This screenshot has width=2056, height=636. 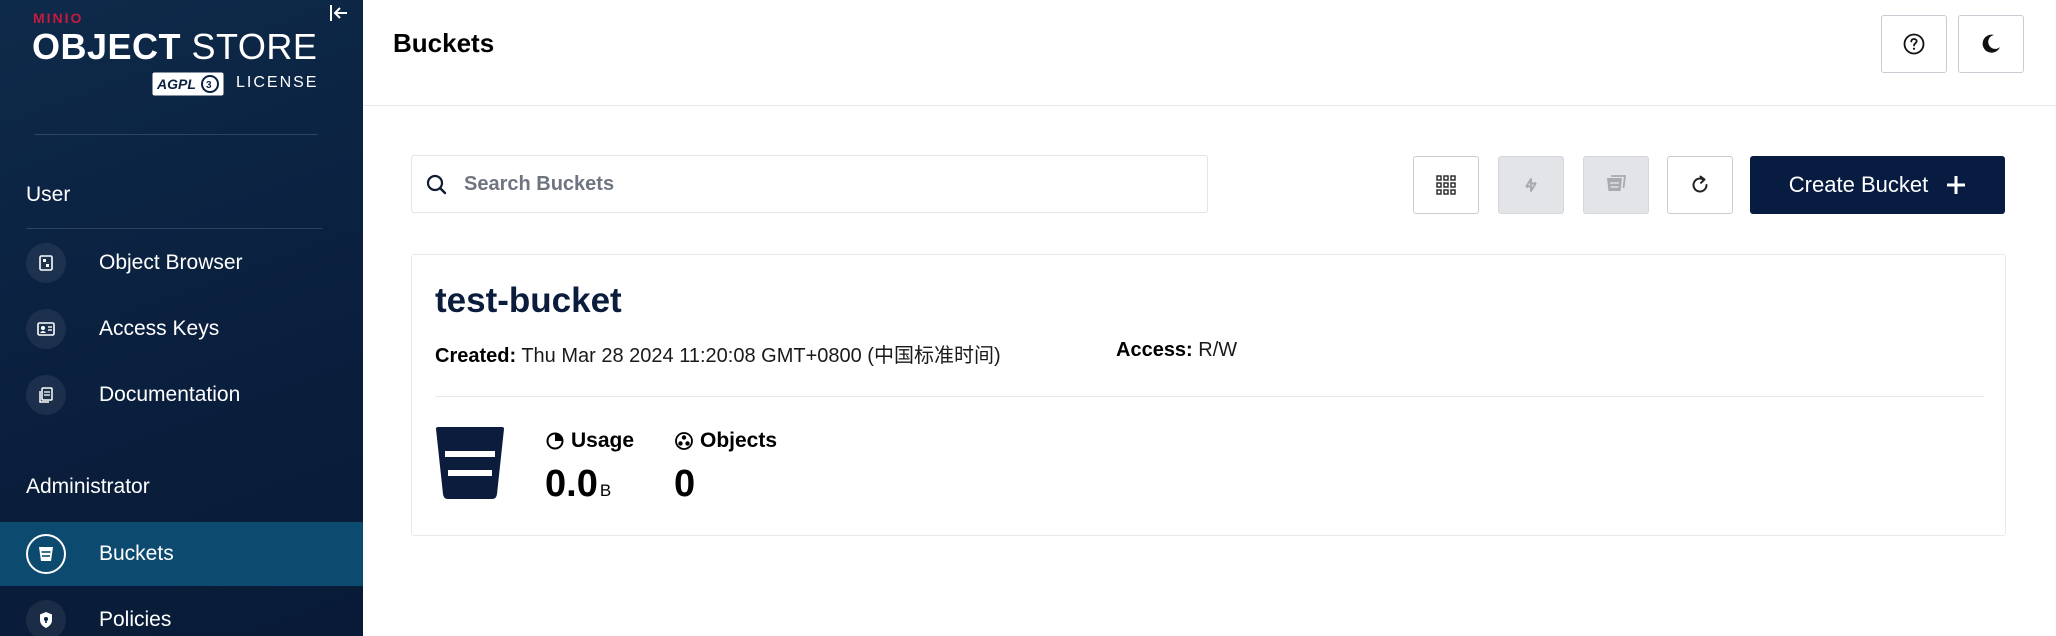 I want to click on search-input, so click(x=814, y=184).